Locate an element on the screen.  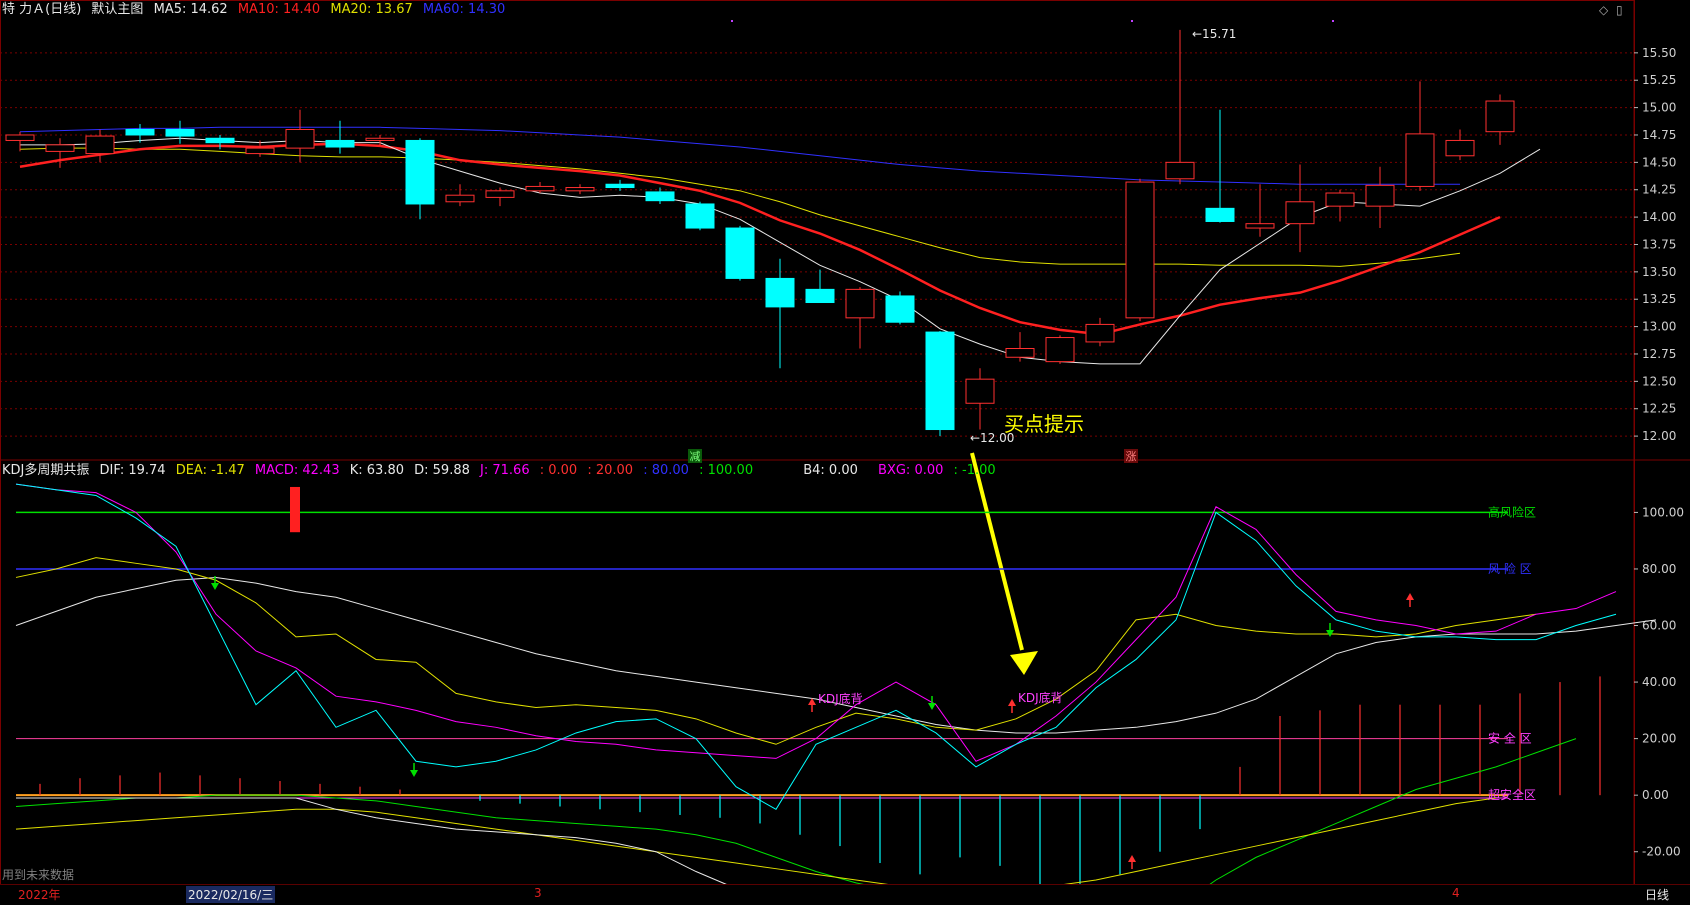
price-tick-label: 15.50 is located at coordinates (1659, 53).